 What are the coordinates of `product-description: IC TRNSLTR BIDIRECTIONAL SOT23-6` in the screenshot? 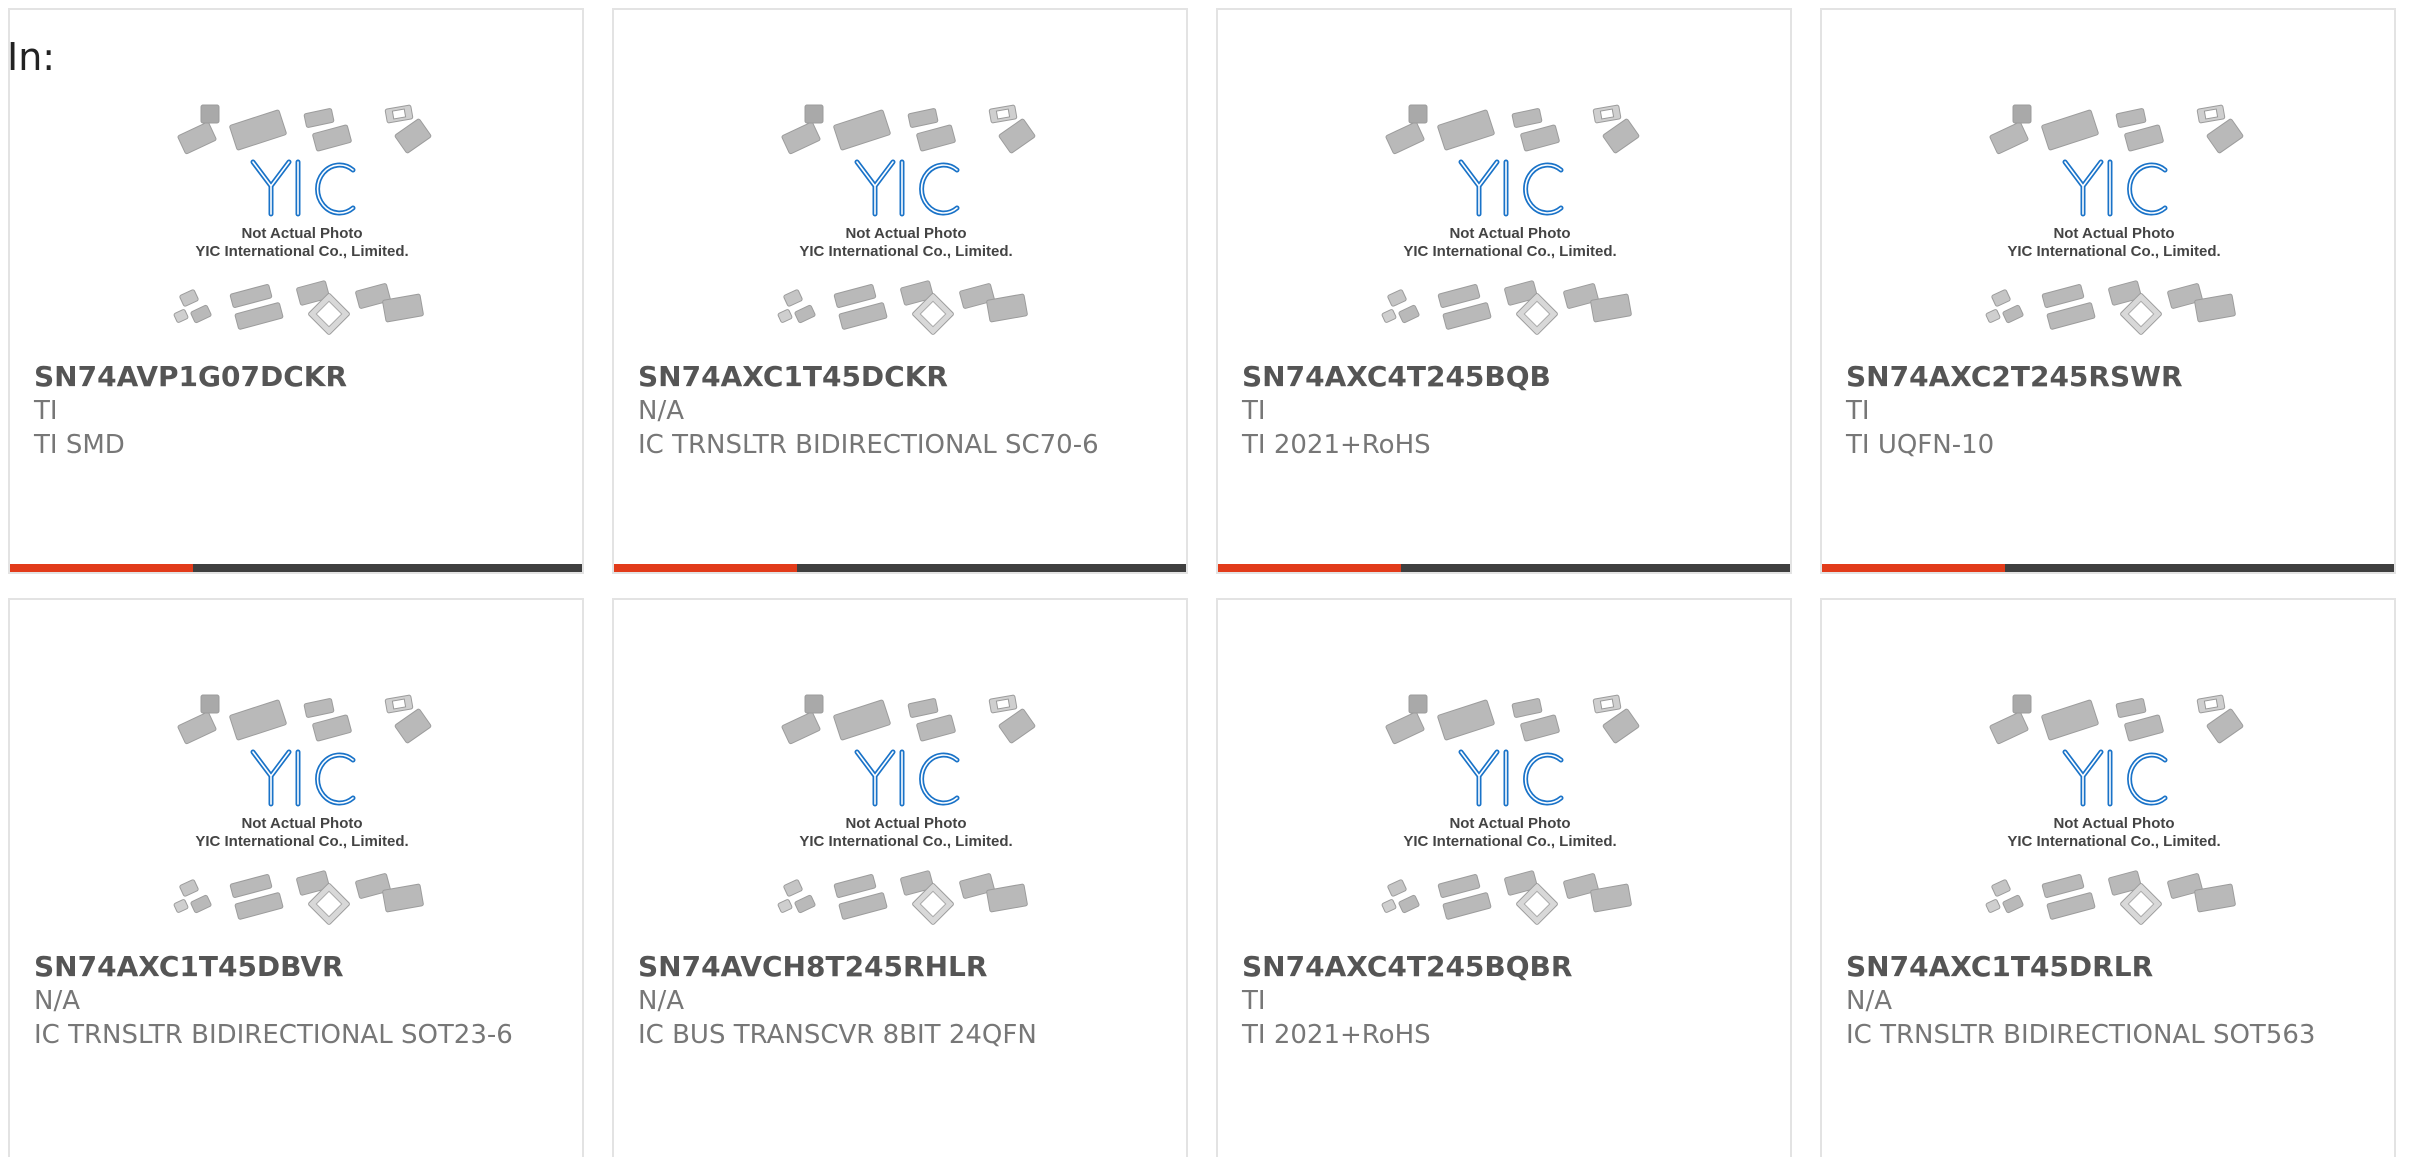 It's located at (273, 1035).